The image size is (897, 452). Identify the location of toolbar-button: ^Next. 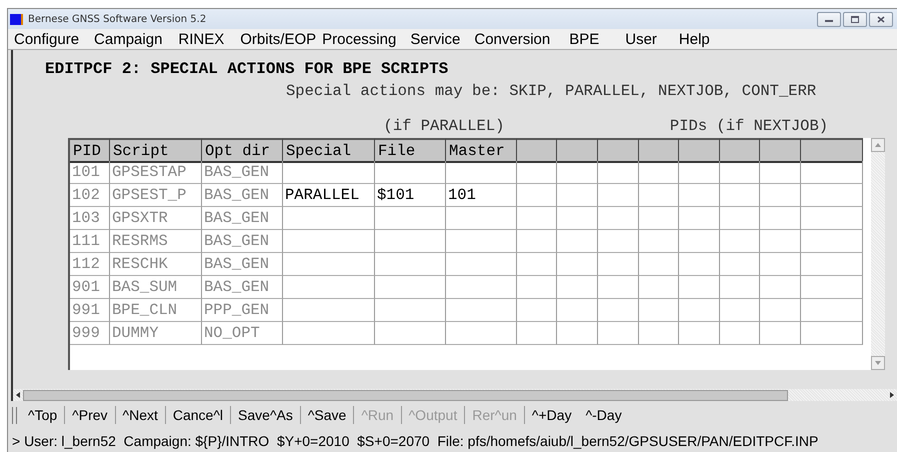
(141, 415).